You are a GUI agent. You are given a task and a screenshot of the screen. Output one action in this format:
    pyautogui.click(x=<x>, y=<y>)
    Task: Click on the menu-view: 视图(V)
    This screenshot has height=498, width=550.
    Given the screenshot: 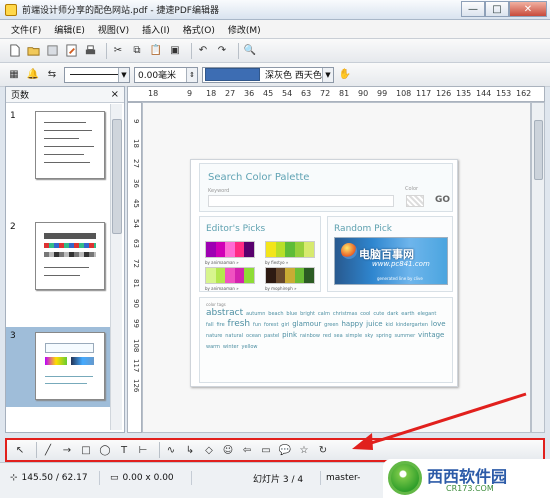 What is the action you would take?
    pyautogui.click(x=113, y=29)
    